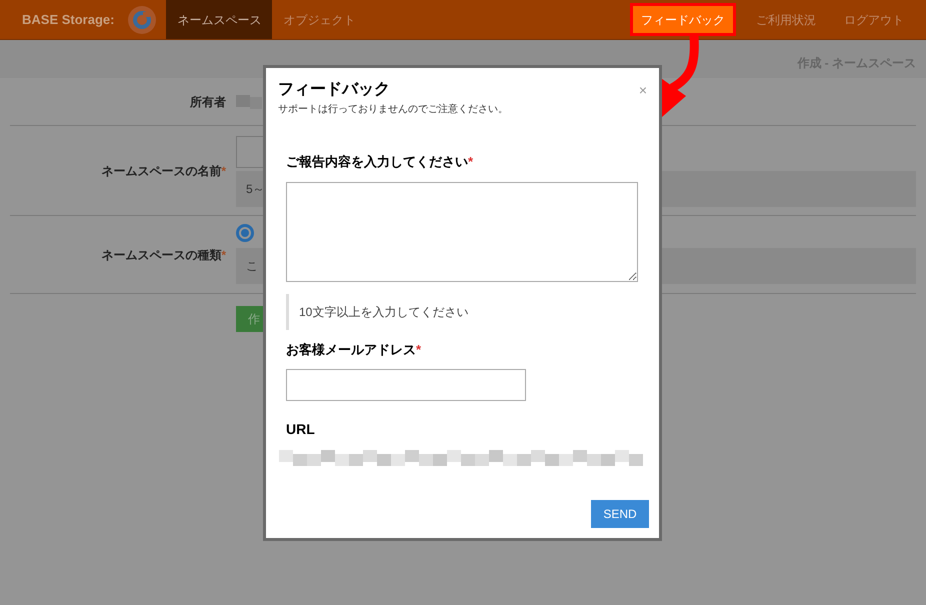 Image resolution: width=926 pixels, height=605 pixels. What do you see at coordinates (249, 101) in the screenshot?
I see `redacted-owner-drawing` at bounding box center [249, 101].